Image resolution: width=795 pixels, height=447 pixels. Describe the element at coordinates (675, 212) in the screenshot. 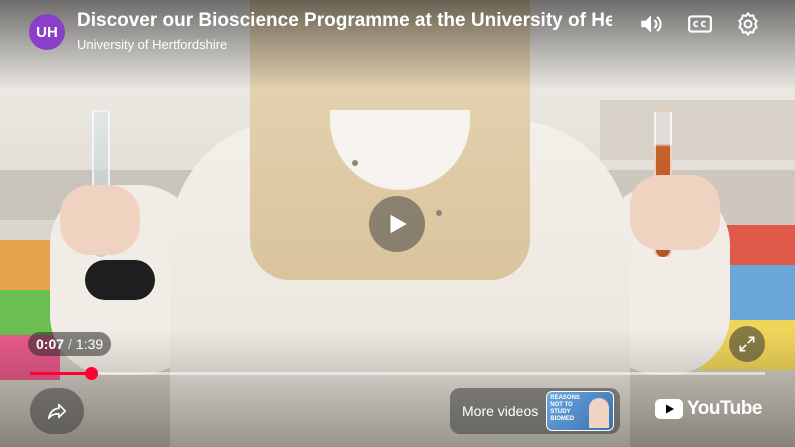

I see `hand-right` at that location.